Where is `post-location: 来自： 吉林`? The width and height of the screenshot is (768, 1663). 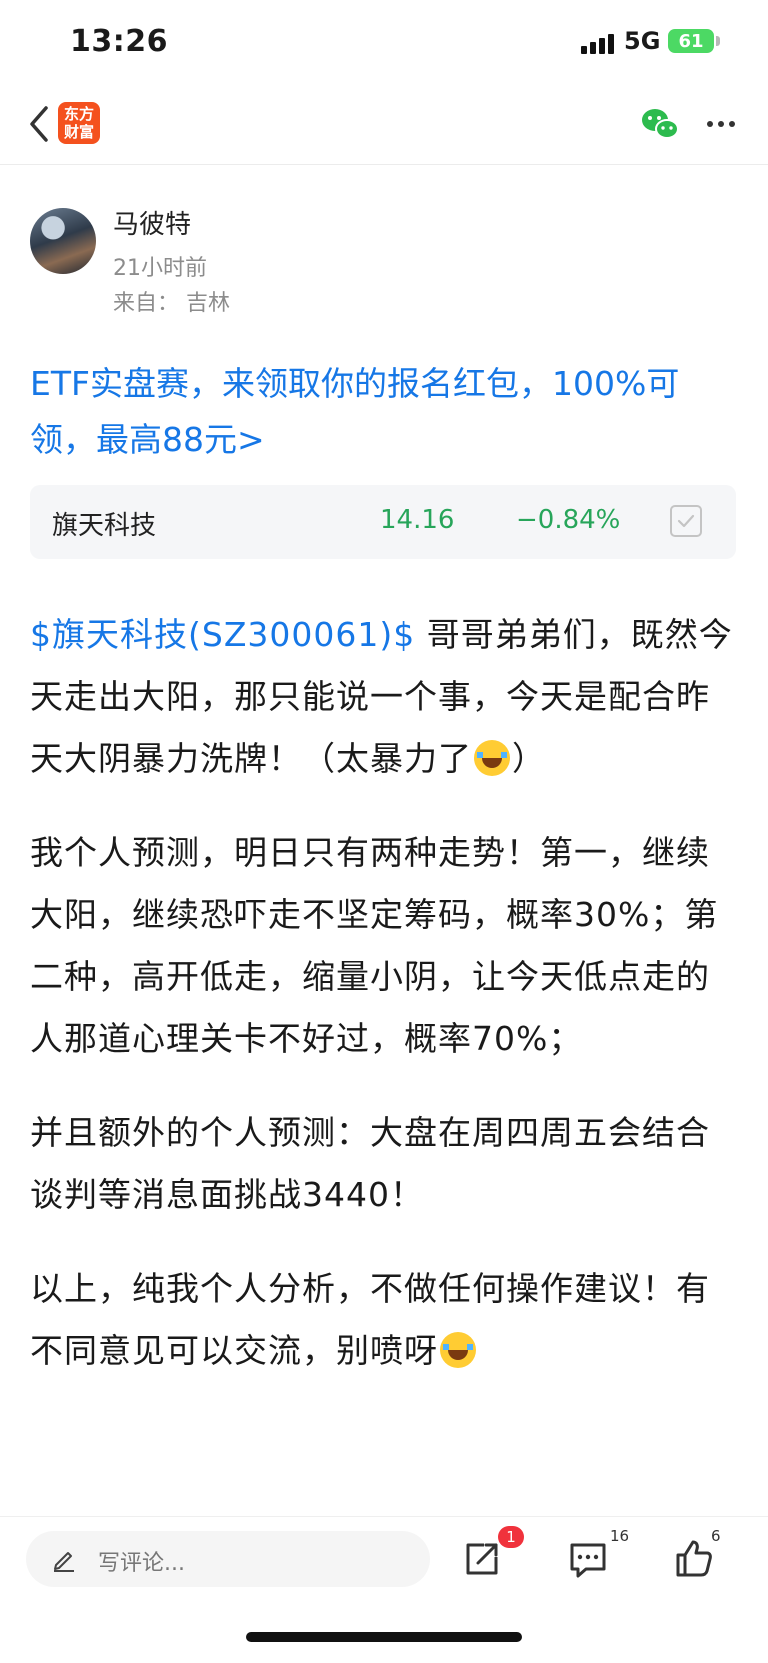 post-location: 来自： 吉林 is located at coordinates (171, 303).